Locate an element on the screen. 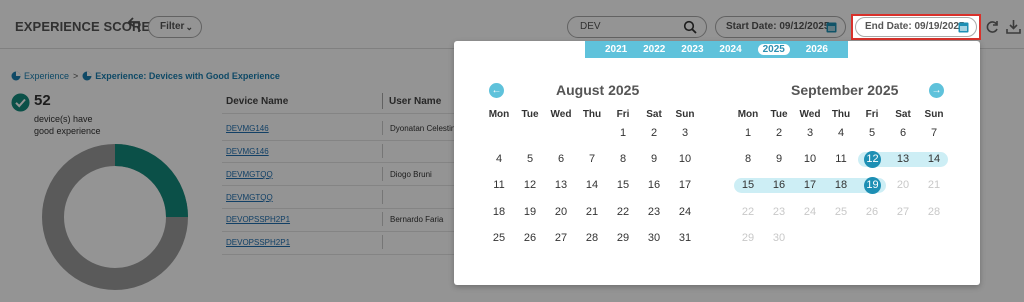  year-option-selected: 2025 is located at coordinates (773, 49).